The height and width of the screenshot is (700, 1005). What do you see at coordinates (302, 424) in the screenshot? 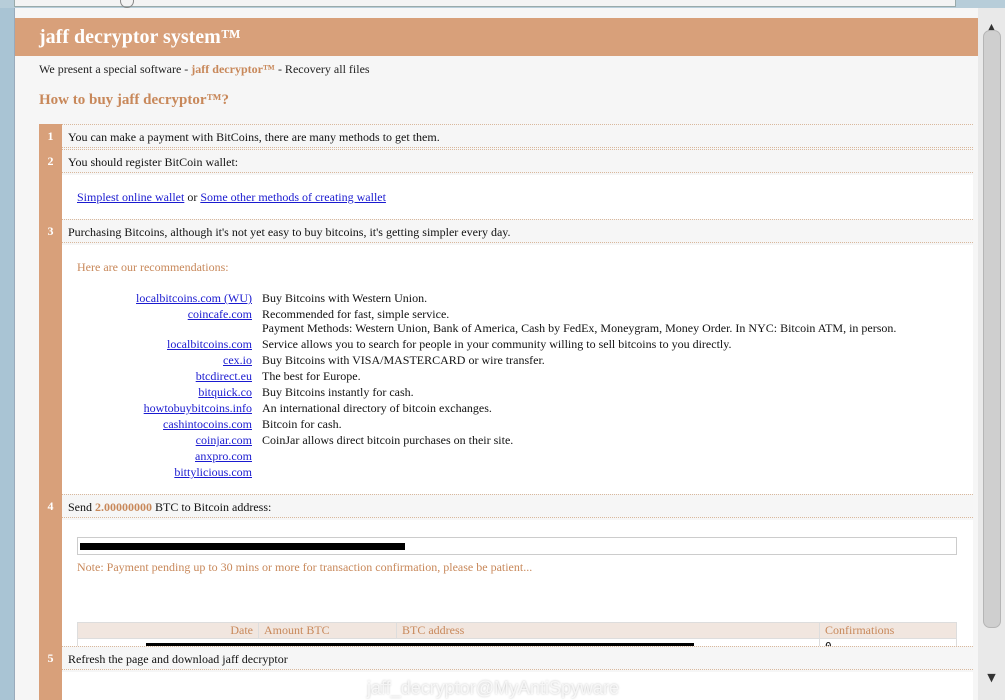
I see `rec-desc: Bitcoin for cash.` at bounding box center [302, 424].